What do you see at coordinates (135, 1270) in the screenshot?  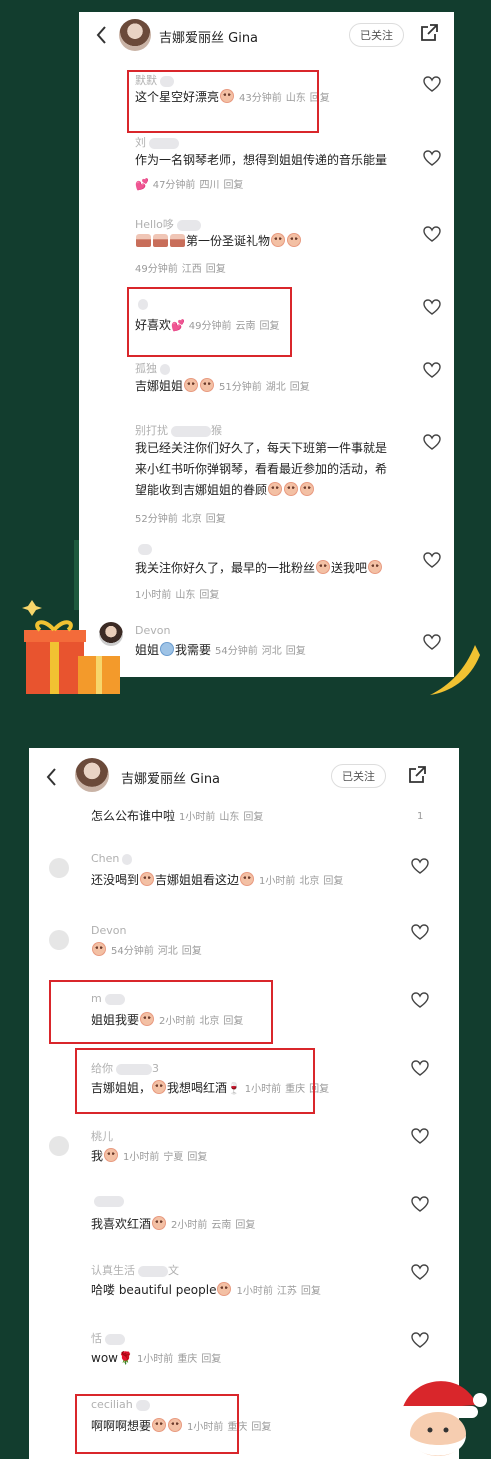 I see `comment-username: 认真生活文` at bounding box center [135, 1270].